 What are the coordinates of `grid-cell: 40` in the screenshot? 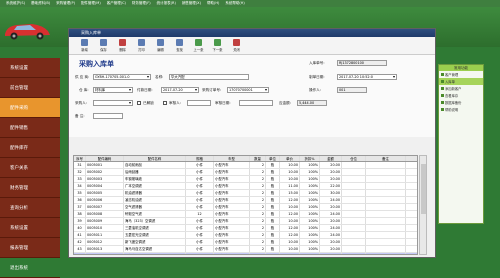 It's located at (80, 228).